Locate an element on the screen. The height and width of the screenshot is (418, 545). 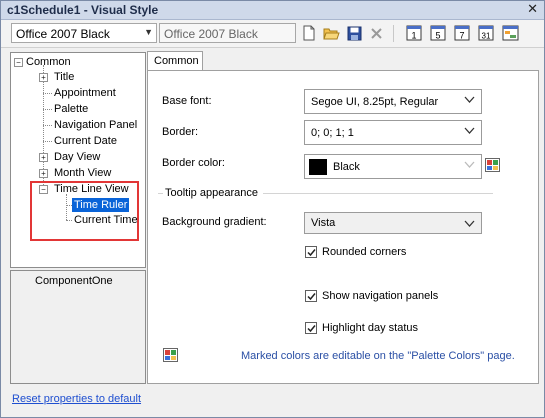
theme-select: Office 2007 Black ▼ is located at coordinates (84, 33).